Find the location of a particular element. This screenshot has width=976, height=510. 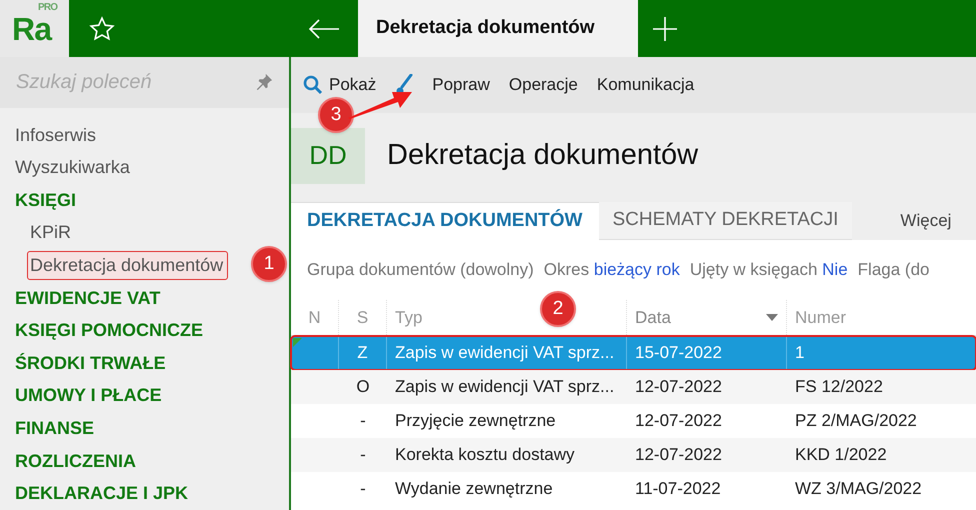

pin-icon is located at coordinates (264, 82).